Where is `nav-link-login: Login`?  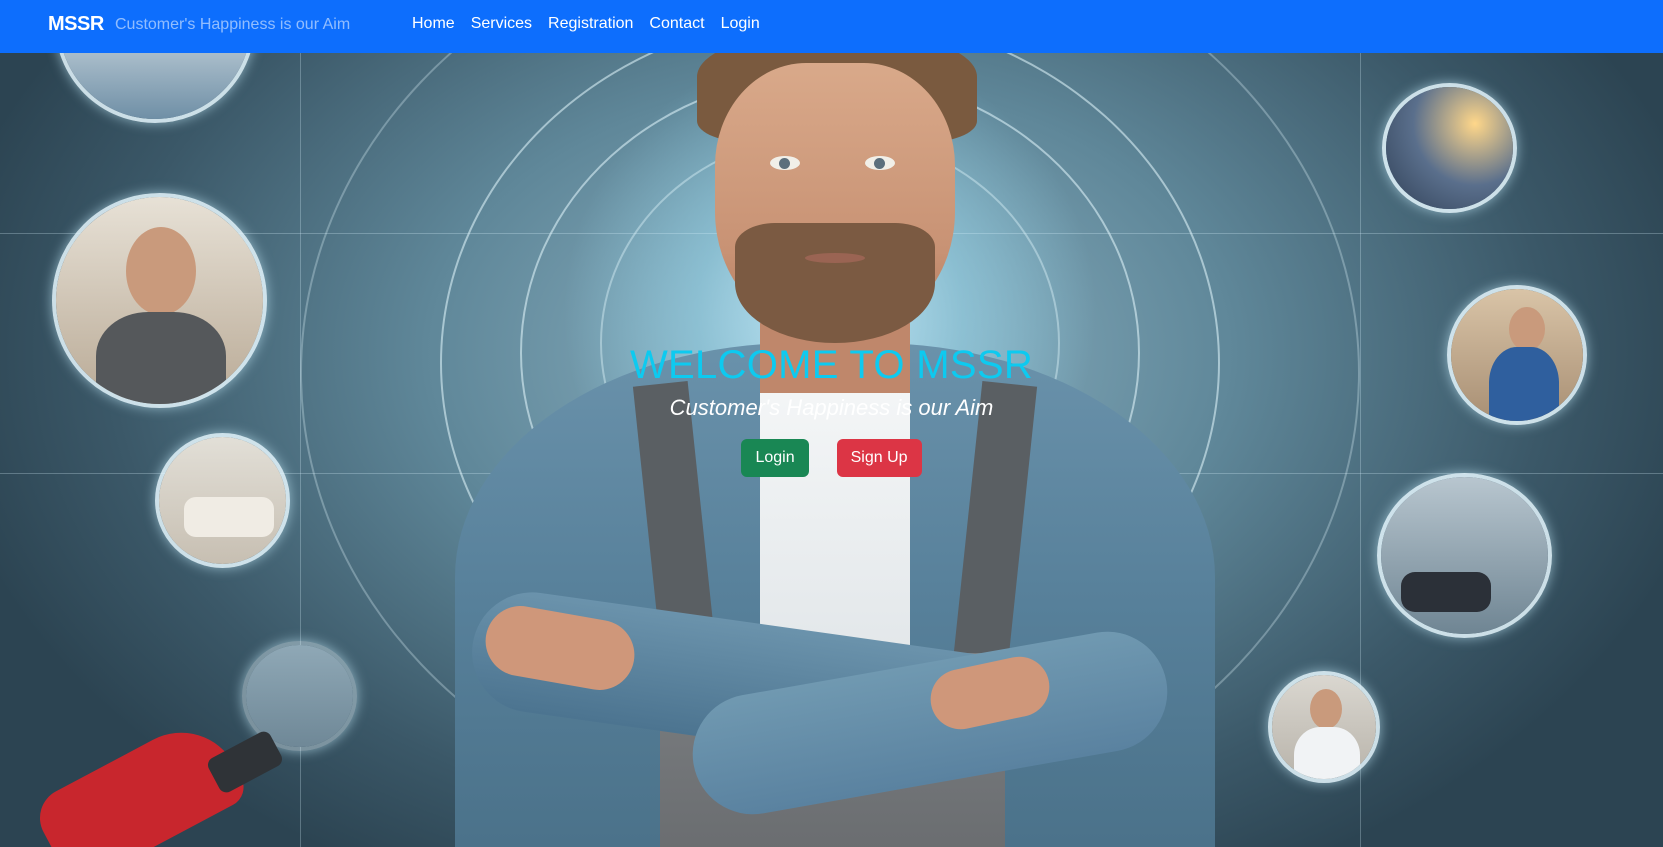 nav-link-login: Login is located at coordinates (740, 24).